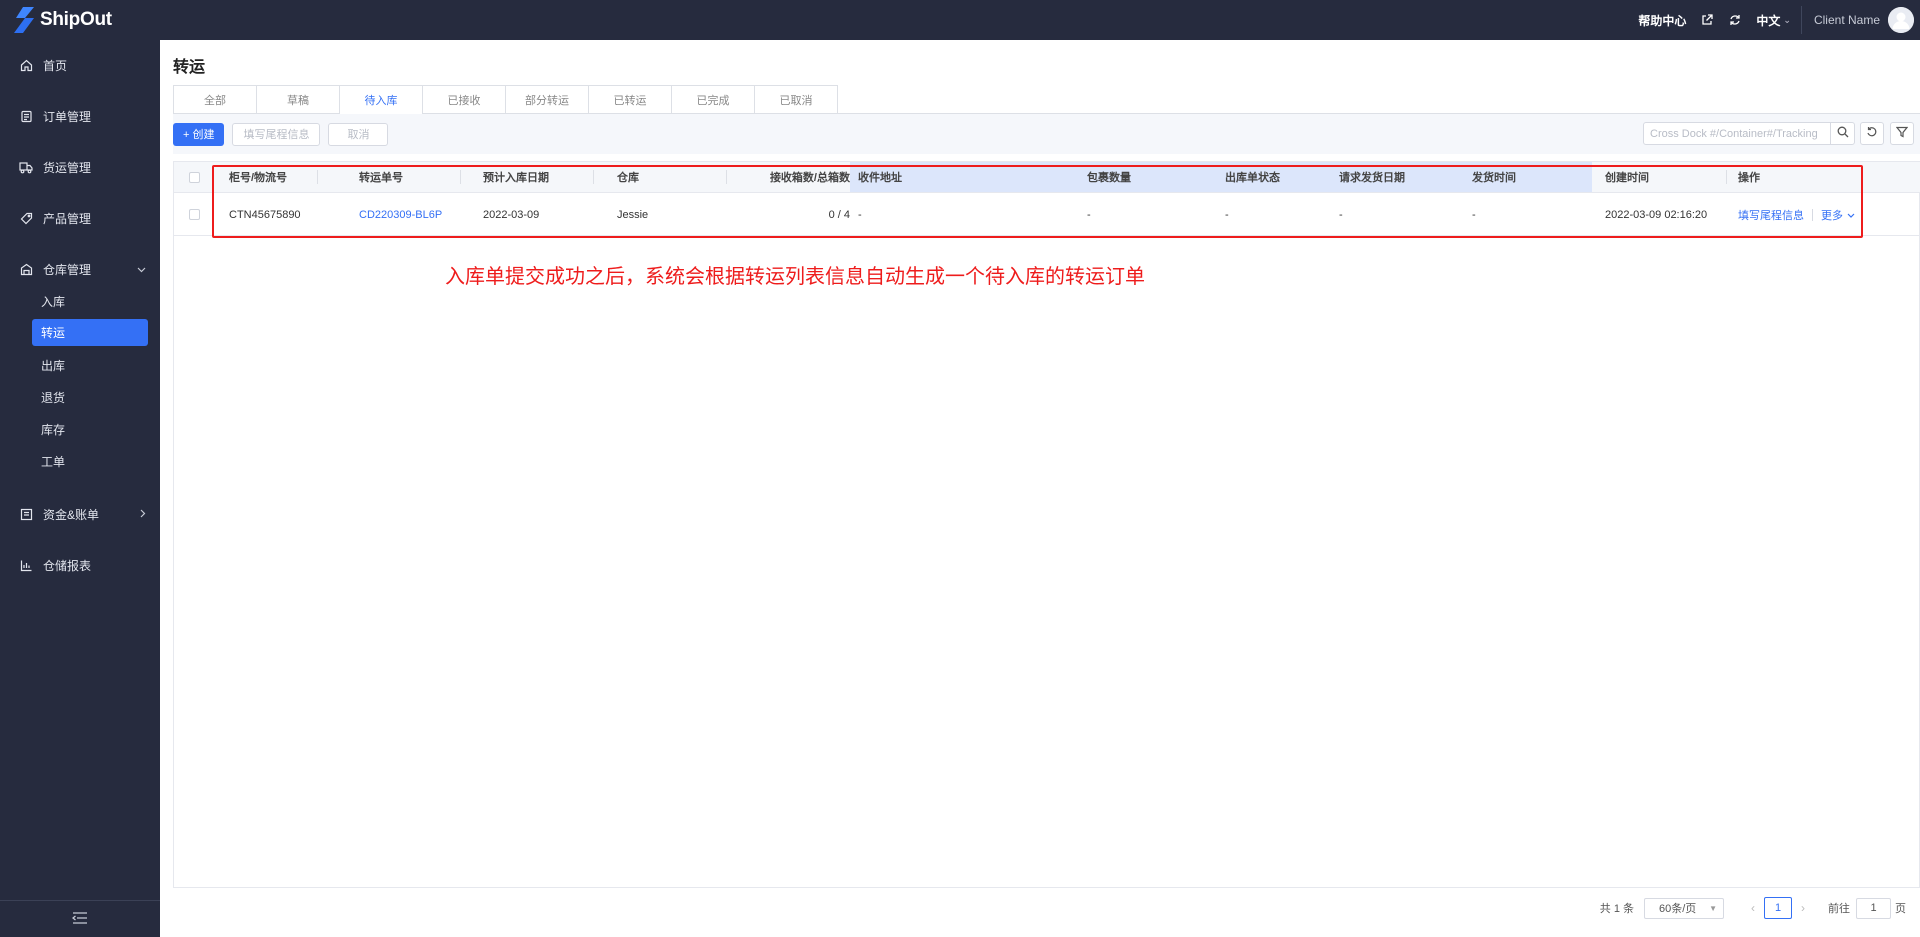 The image size is (1920, 937). What do you see at coordinates (67, 566) in the screenshot?
I see `sidebar-item-label: 仓储报表` at bounding box center [67, 566].